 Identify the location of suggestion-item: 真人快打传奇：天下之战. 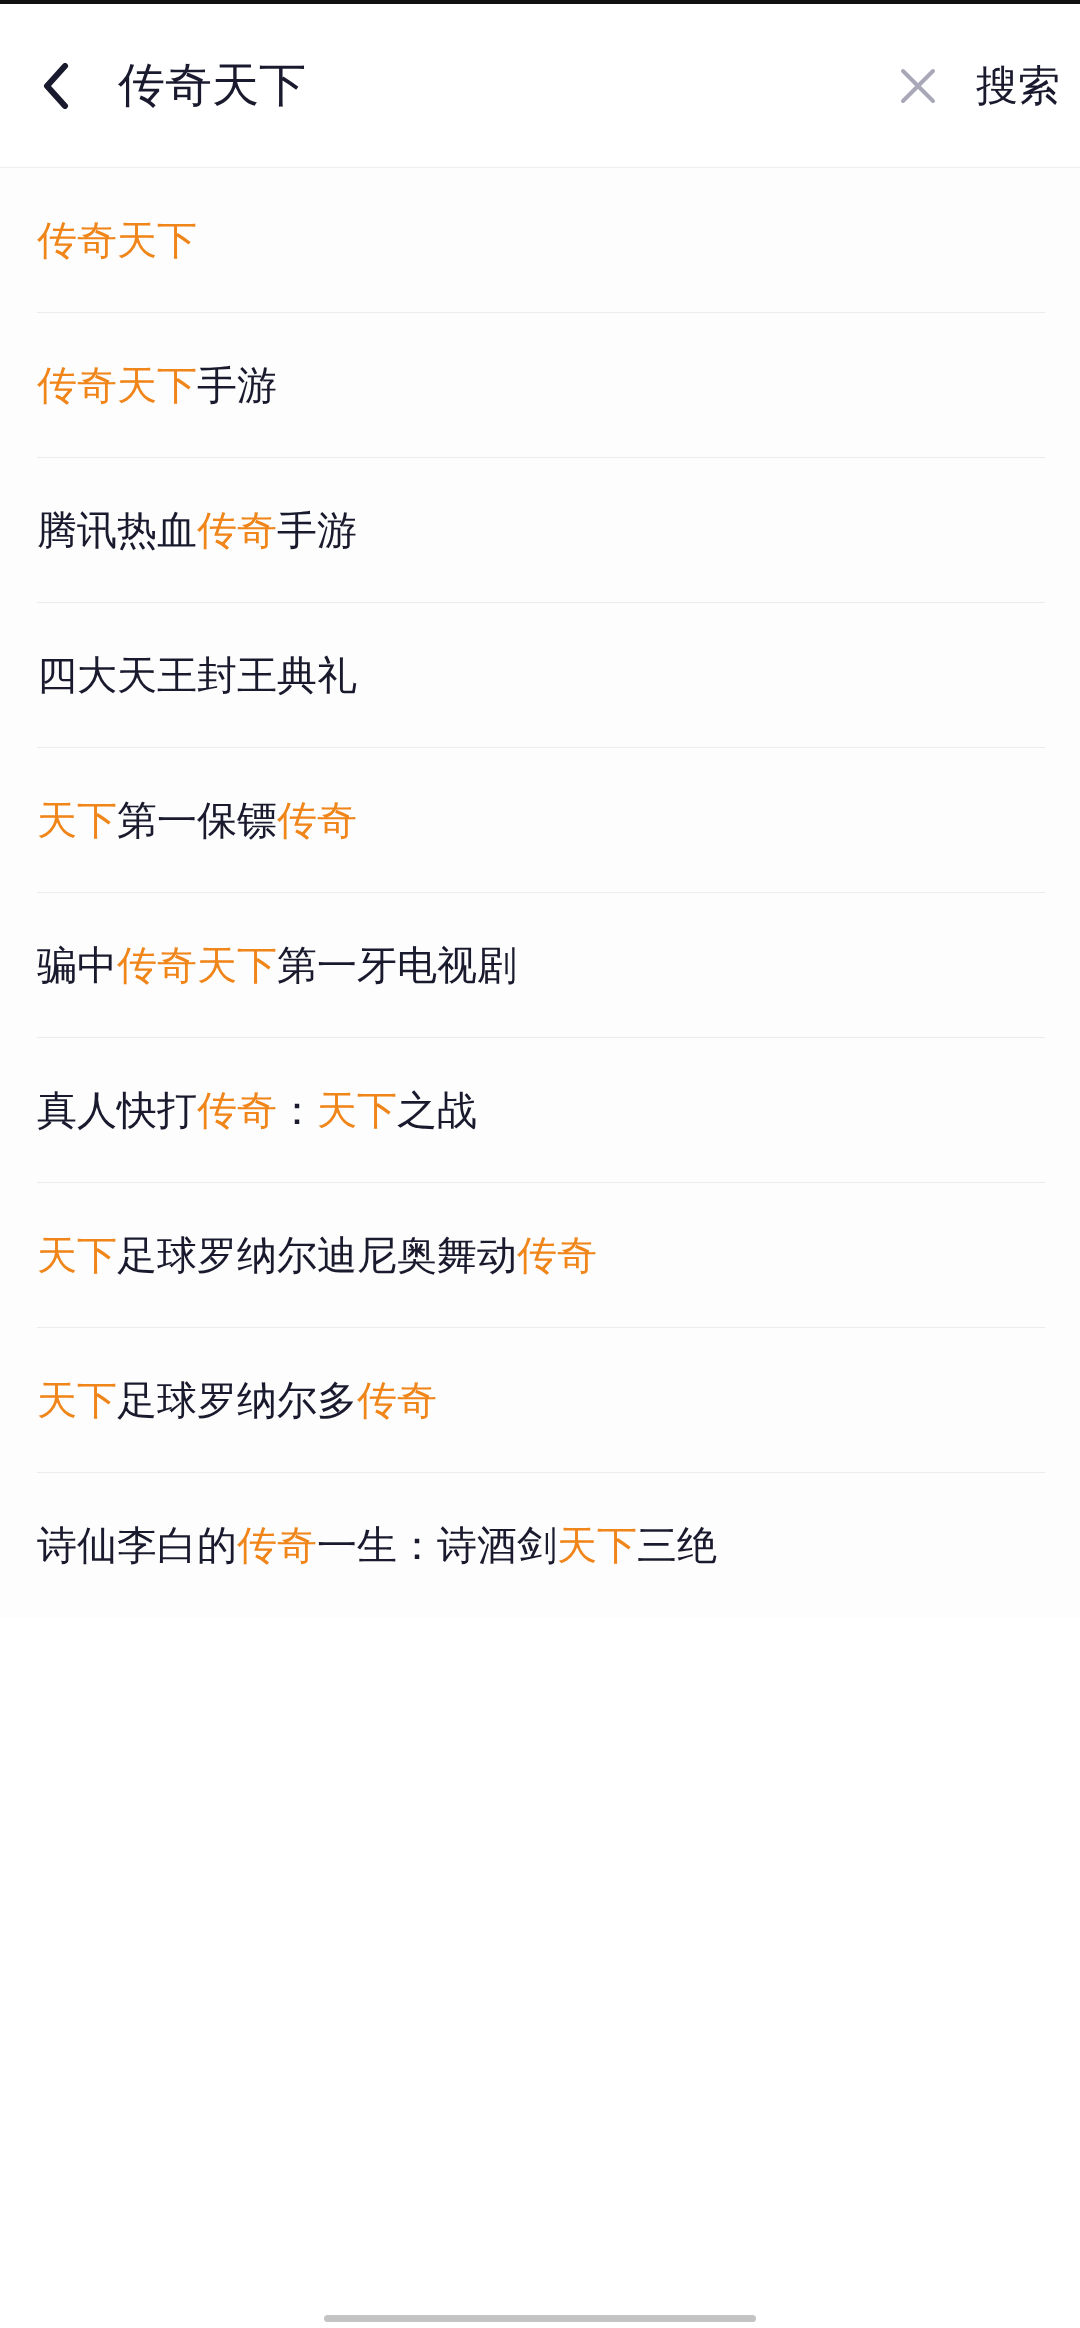
(541, 1110).